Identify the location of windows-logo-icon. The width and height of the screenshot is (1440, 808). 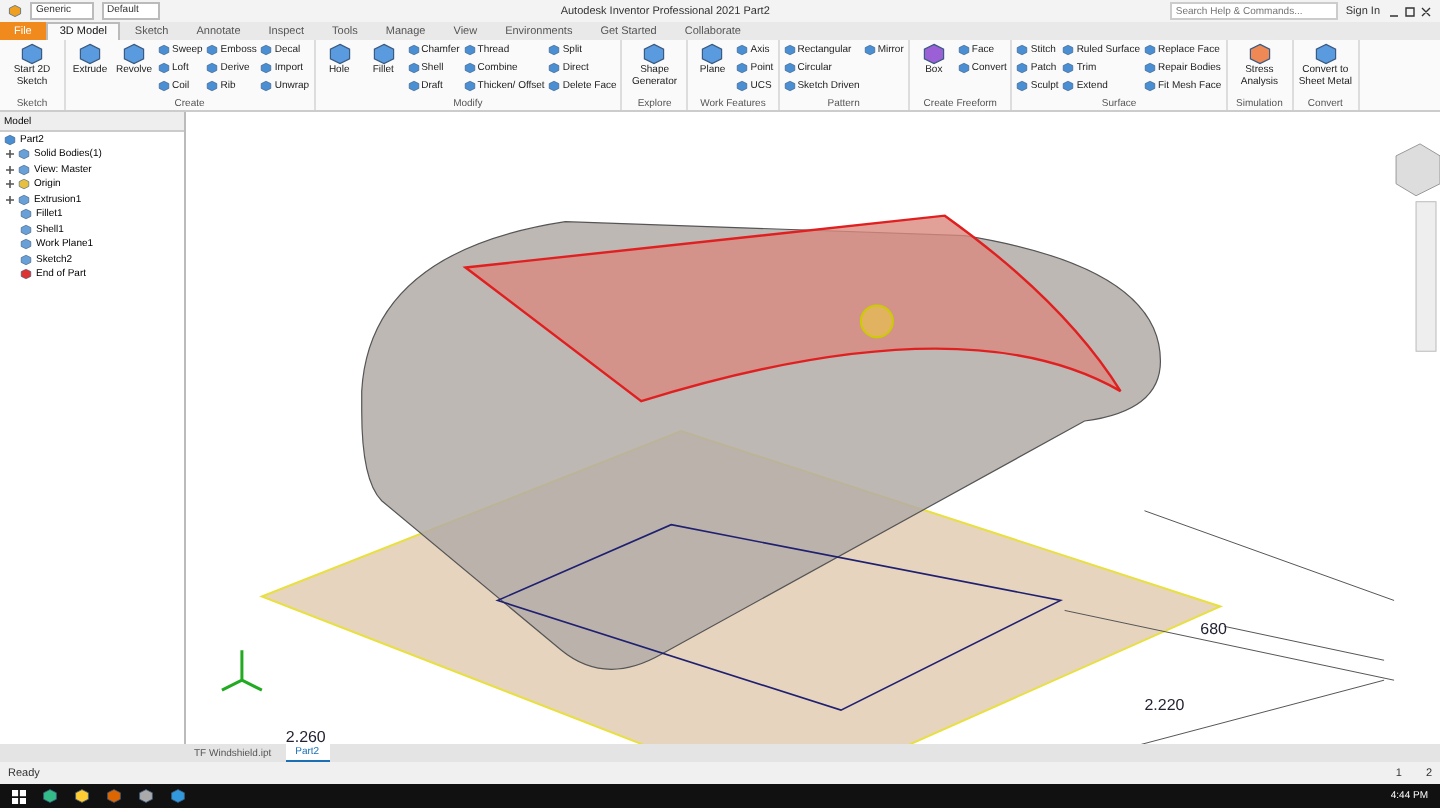
(19, 796).